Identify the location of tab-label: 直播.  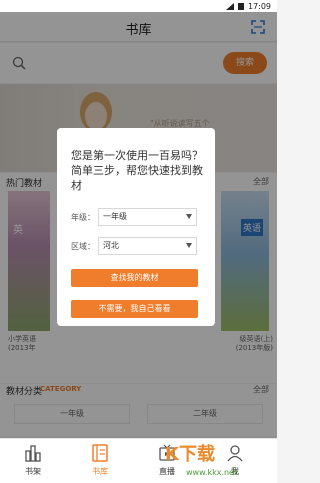
(167, 471).